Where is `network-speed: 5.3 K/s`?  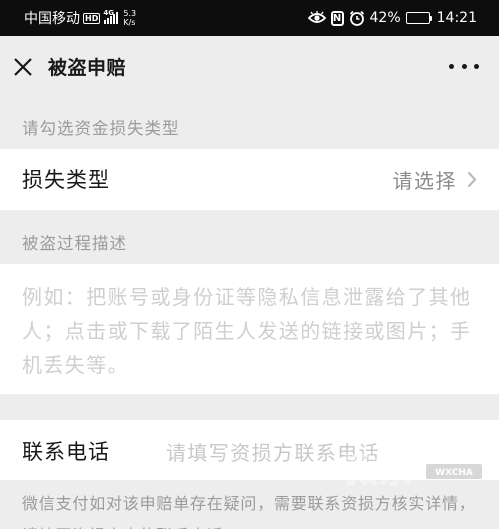
network-speed: 5.3 K/s is located at coordinates (129, 18).